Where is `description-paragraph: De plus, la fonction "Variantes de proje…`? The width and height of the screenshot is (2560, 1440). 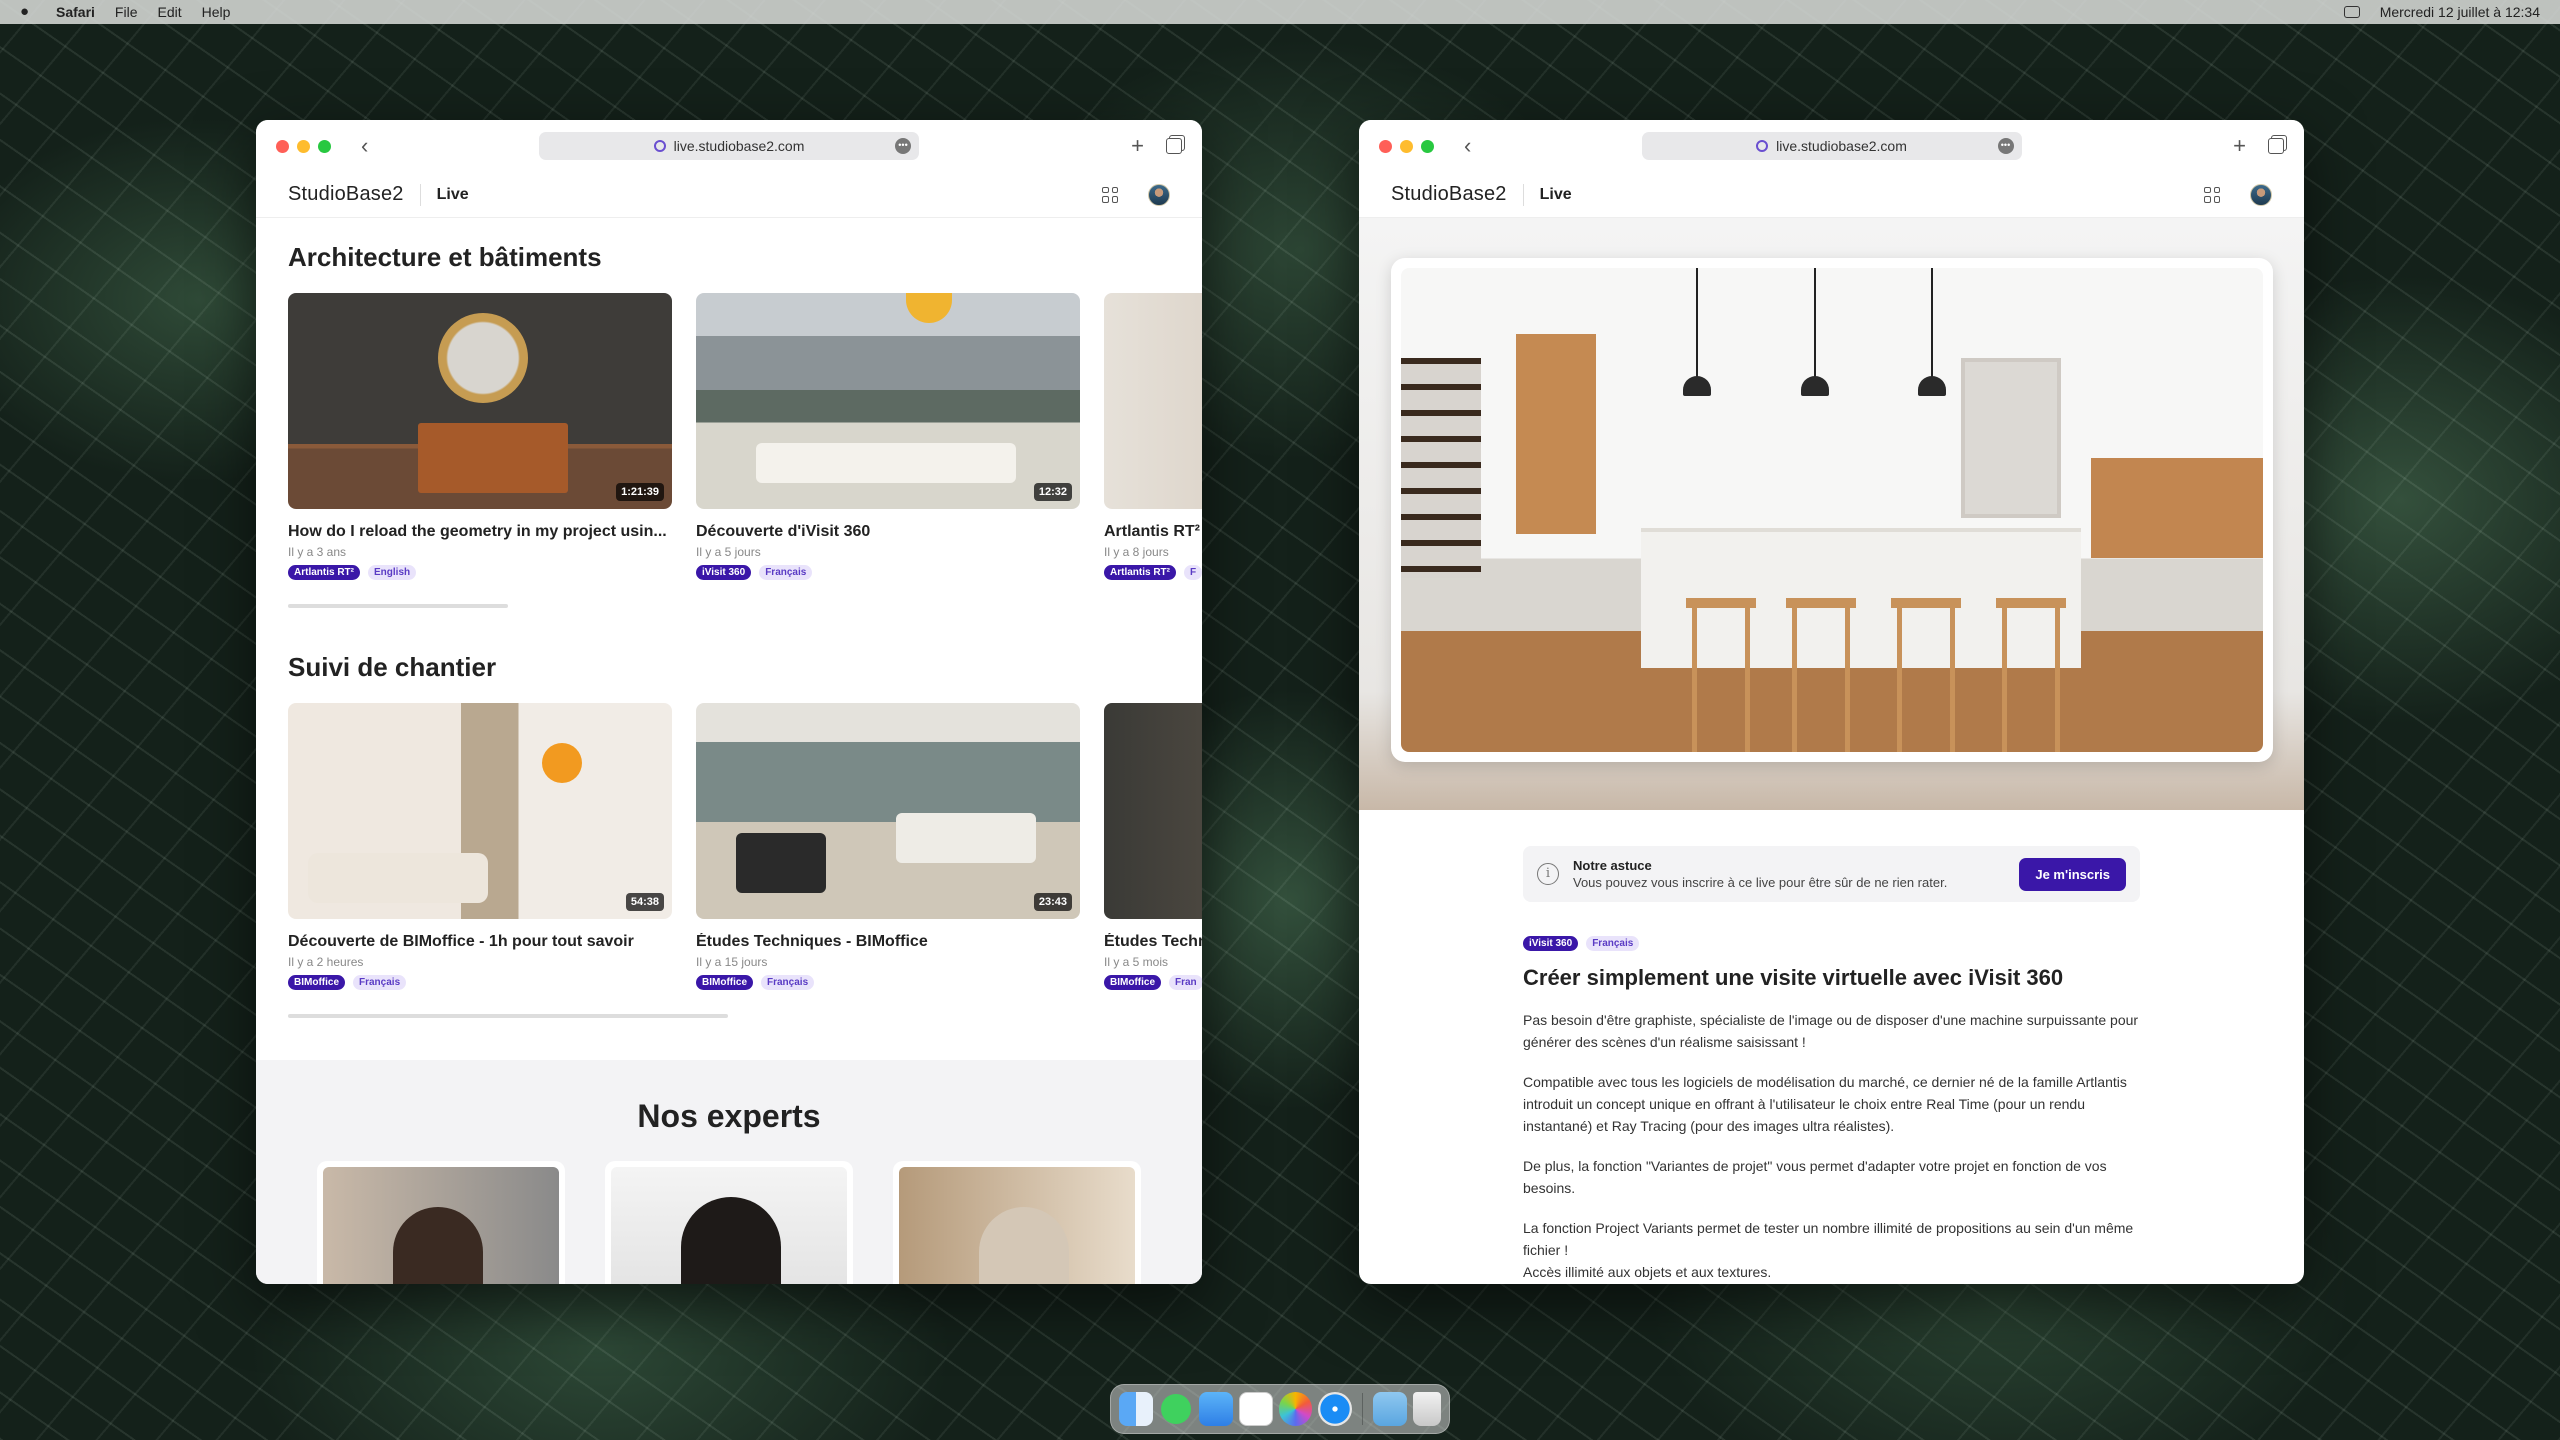 description-paragraph: De plus, la fonction "Variantes de proje… is located at coordinates (1815, 1177).